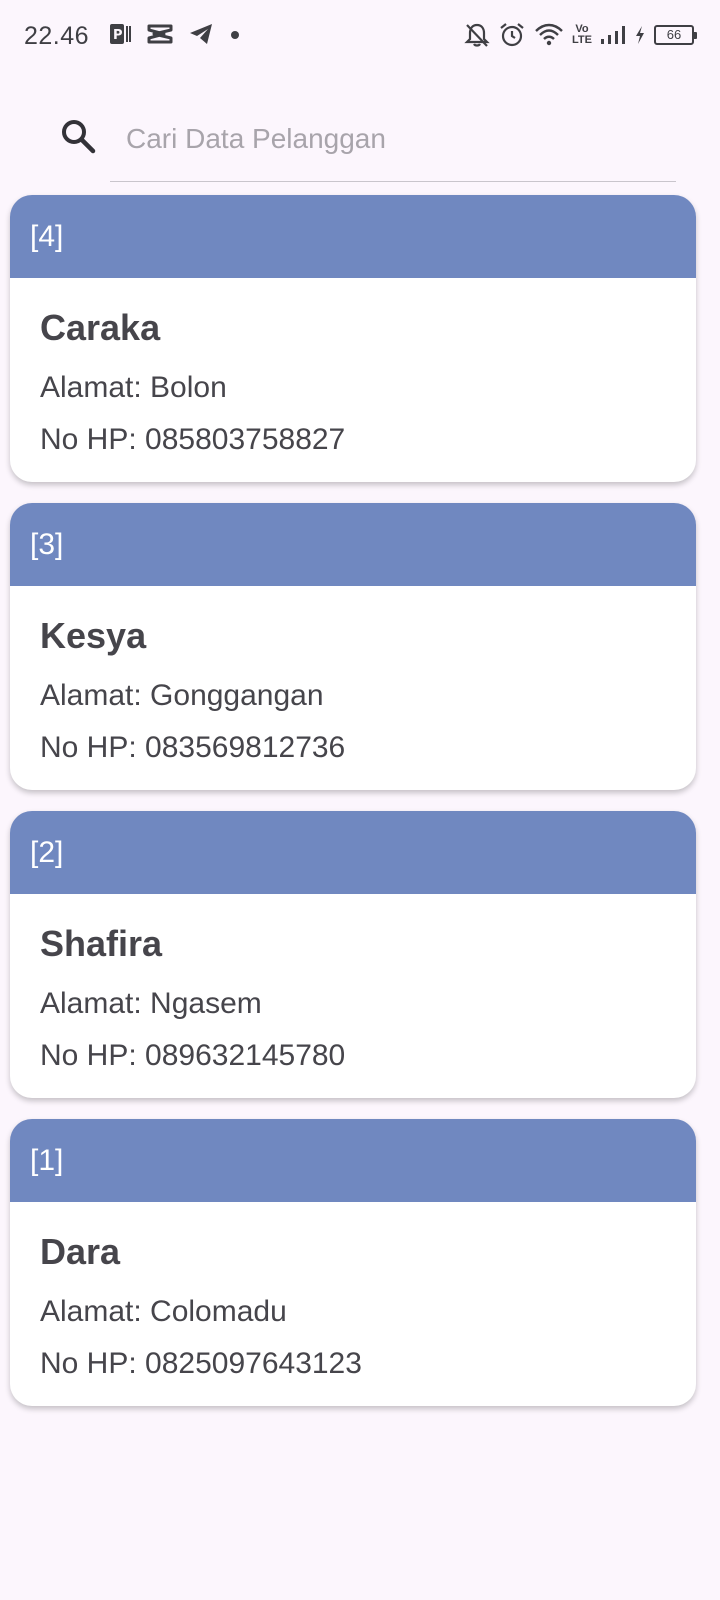  Describe the element at coordinates (368, 1056) in the screenshot. I see `customer-phone-line: No HP: 089632145780` at that location.